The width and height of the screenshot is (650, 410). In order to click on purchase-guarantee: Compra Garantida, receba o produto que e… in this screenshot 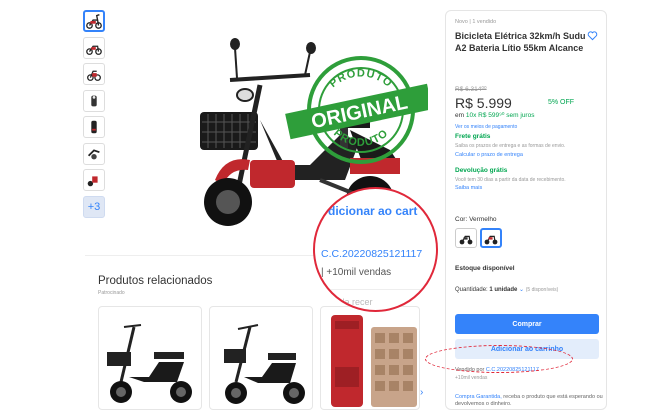, I will do `click(530, 401)`.